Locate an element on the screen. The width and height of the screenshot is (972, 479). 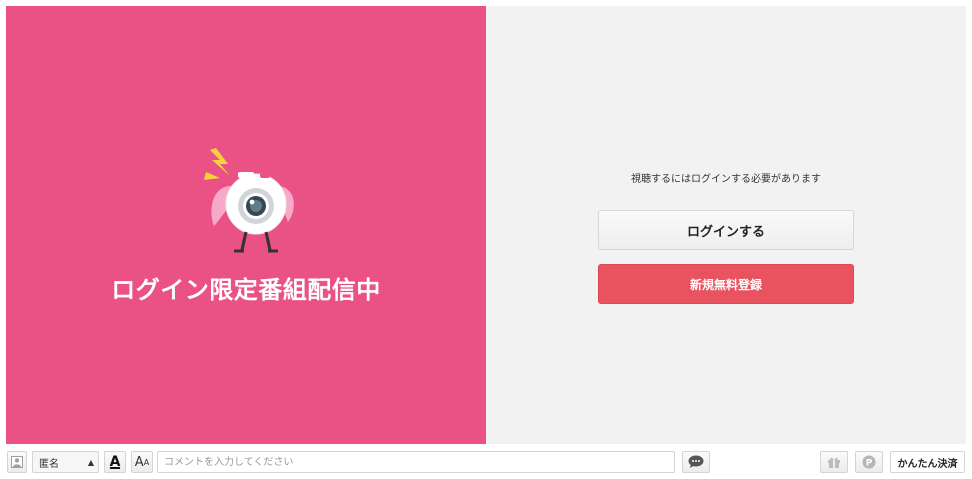
comment-input is located at coordinates (416, 462).